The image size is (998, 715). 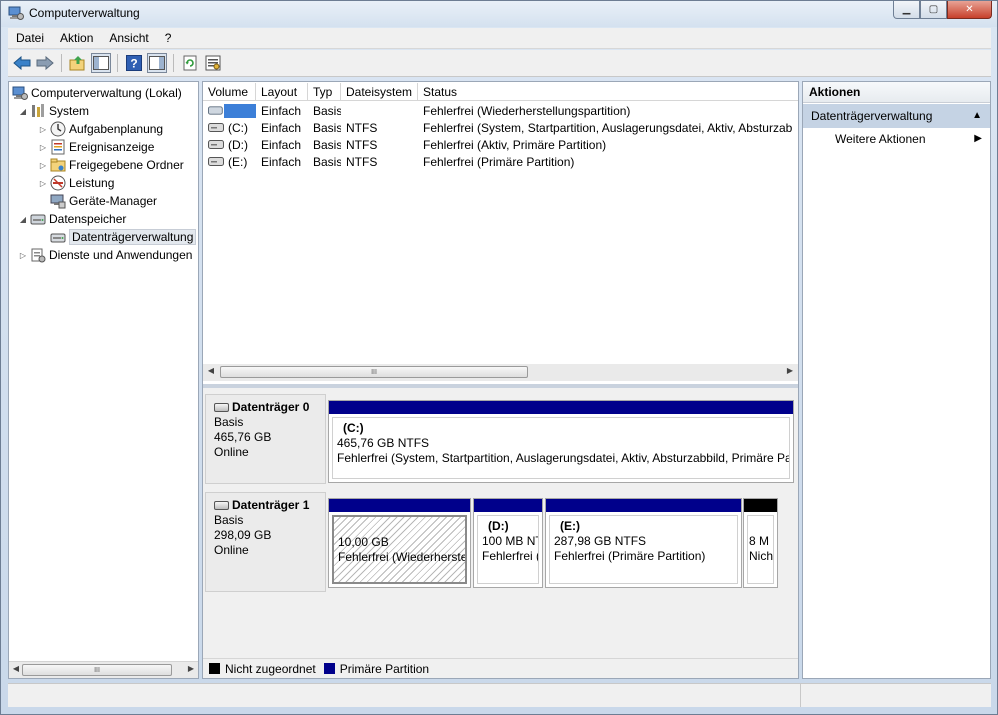 I want to click on disk-state: Online, so click(x=231, y=550).